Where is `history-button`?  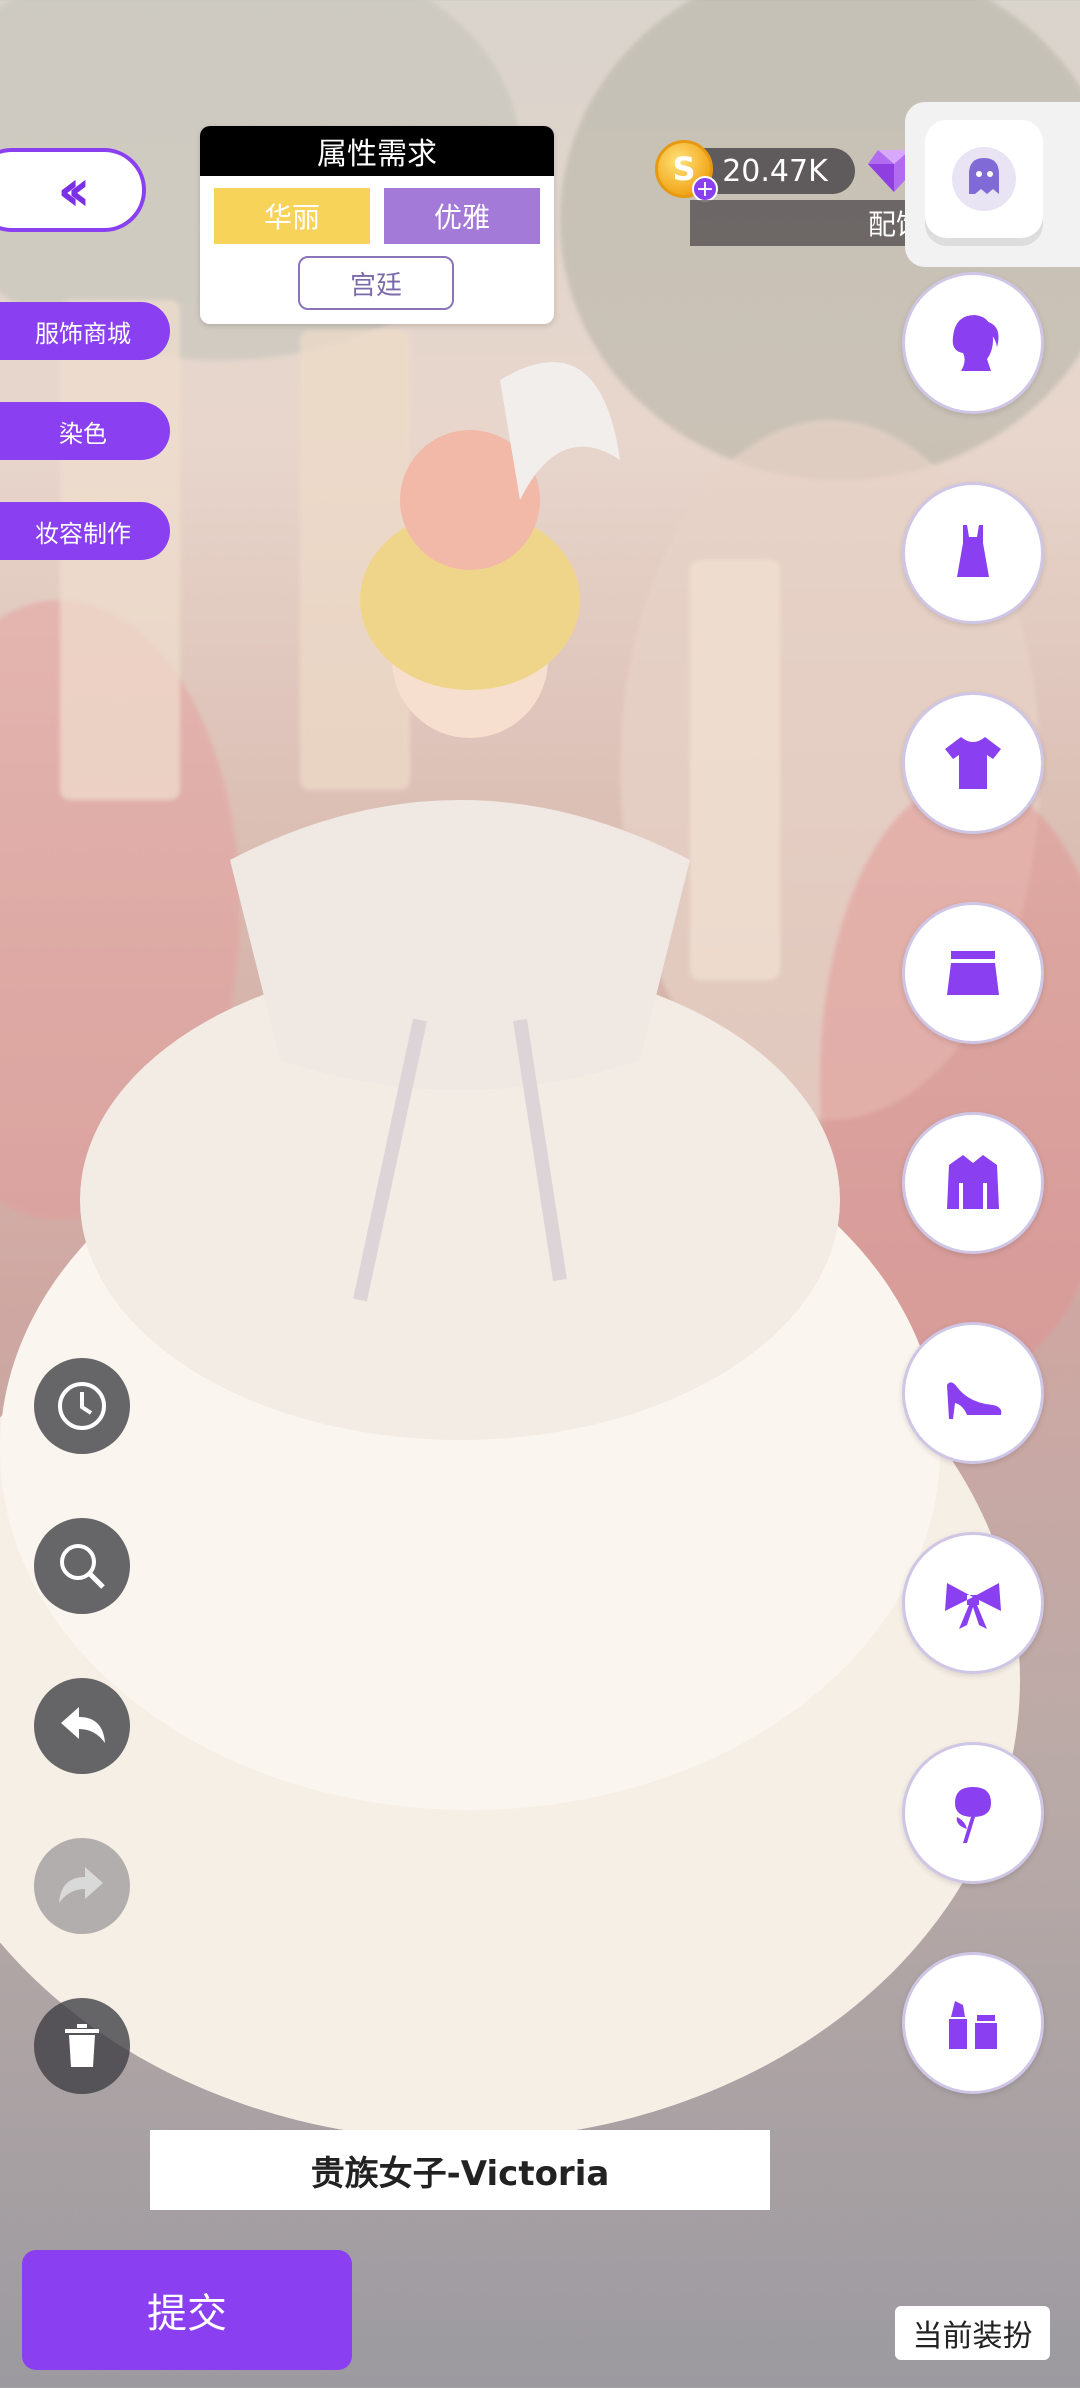 history-button is located at coordinates (82, 1406).